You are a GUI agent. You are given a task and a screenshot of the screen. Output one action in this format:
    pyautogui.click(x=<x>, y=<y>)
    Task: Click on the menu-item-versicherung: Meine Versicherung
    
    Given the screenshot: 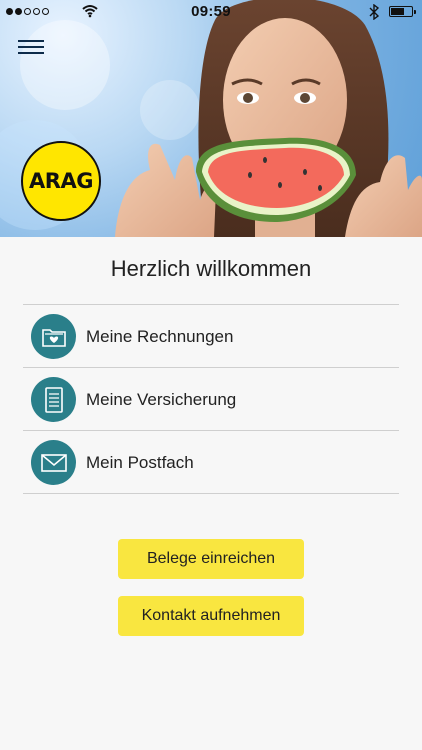 What is the action you would take?
    pyautogui.click(x=211, y=398)
    